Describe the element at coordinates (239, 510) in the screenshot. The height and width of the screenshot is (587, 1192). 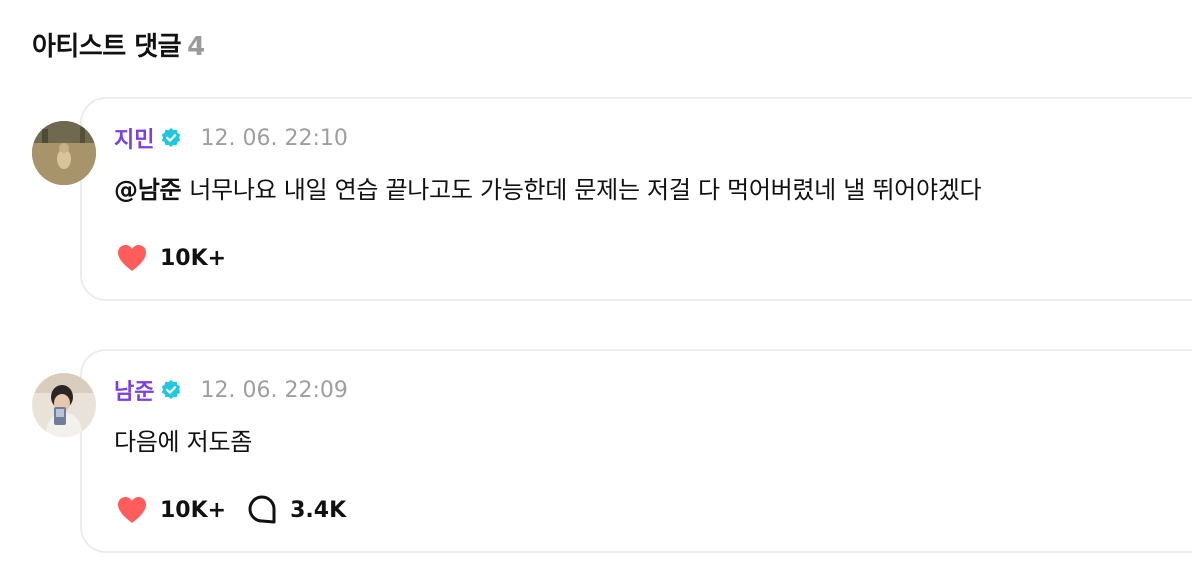
I see `comment-actions: 10K+ 3.4K` at that location.